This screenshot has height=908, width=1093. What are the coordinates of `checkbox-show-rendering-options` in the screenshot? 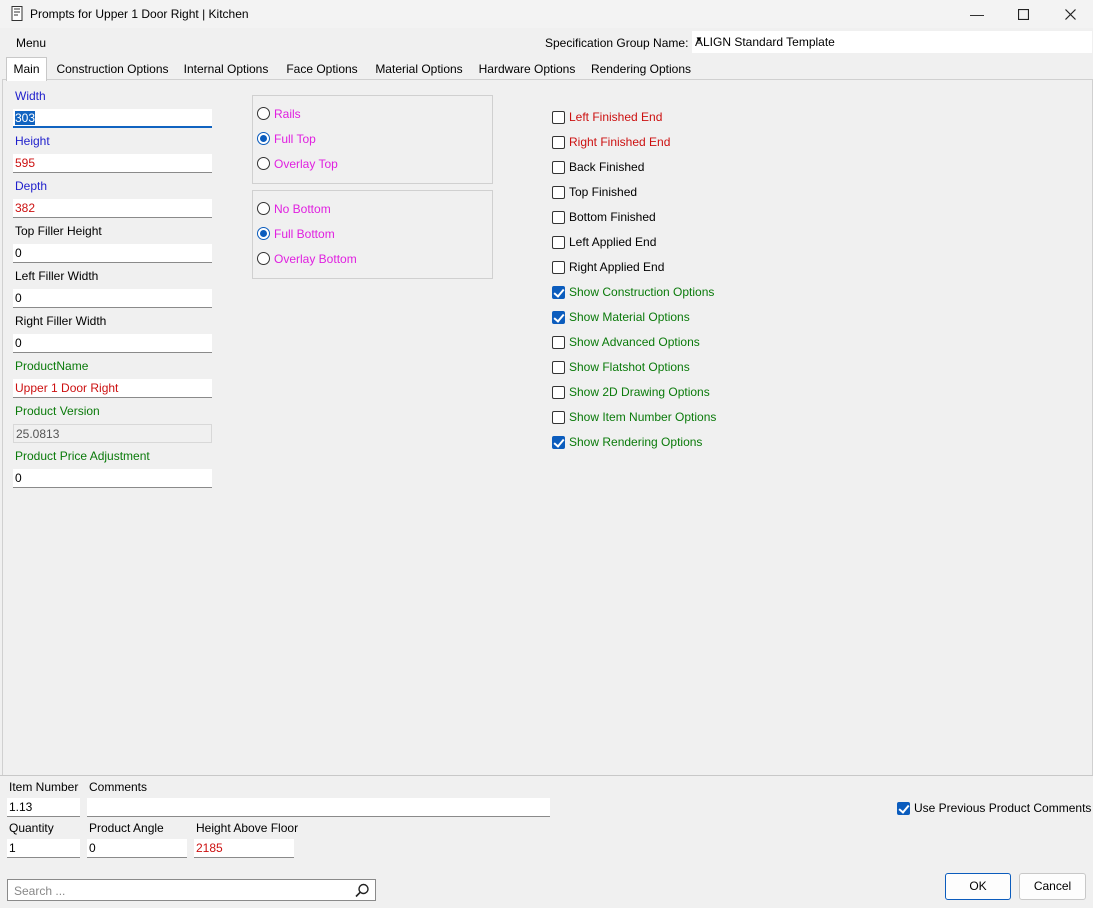 It's located at (558, 442).